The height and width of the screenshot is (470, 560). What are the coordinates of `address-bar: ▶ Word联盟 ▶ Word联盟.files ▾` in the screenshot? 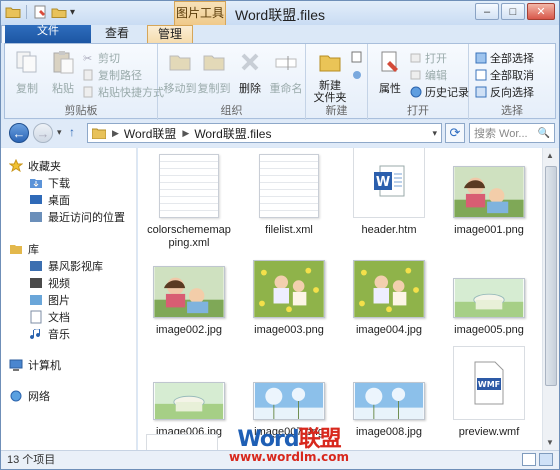 It's located at (264, 133).